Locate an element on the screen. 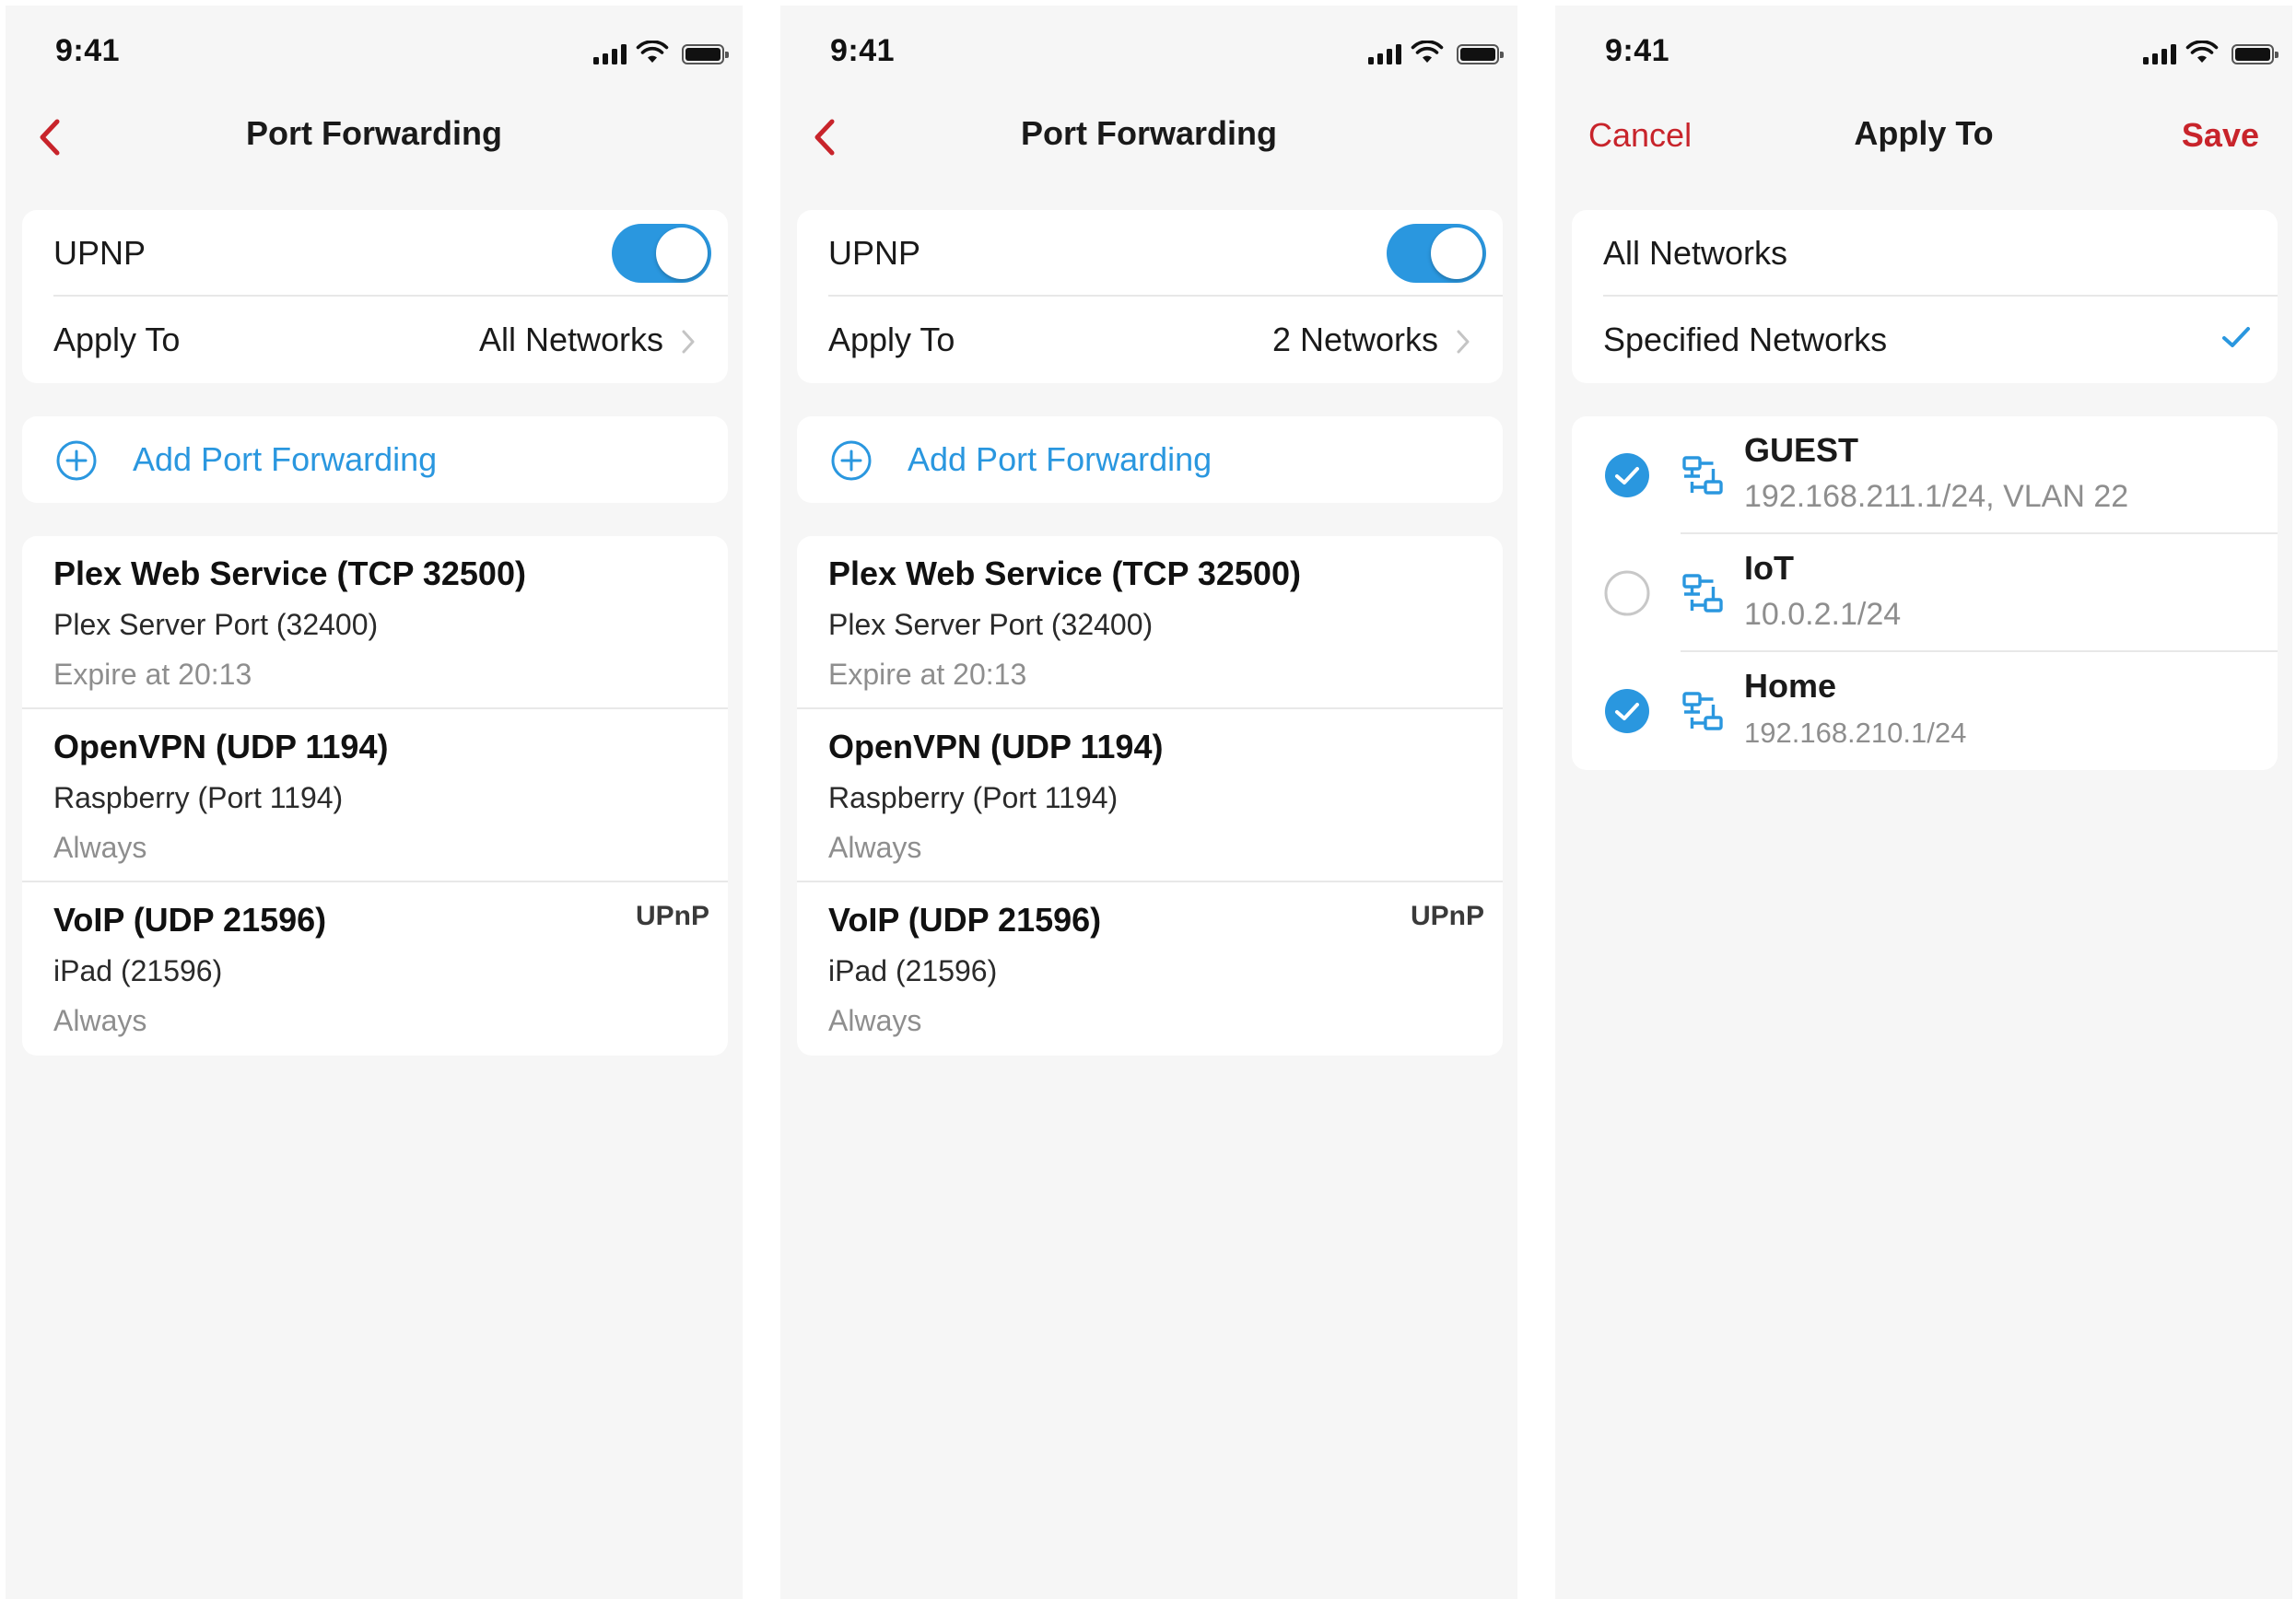 The height and width of the screenshot is (1599, 2296). network-item-guest: GUEST 192.168.211.1/24, VLAN 22 is located at coordinates (1925, 475).